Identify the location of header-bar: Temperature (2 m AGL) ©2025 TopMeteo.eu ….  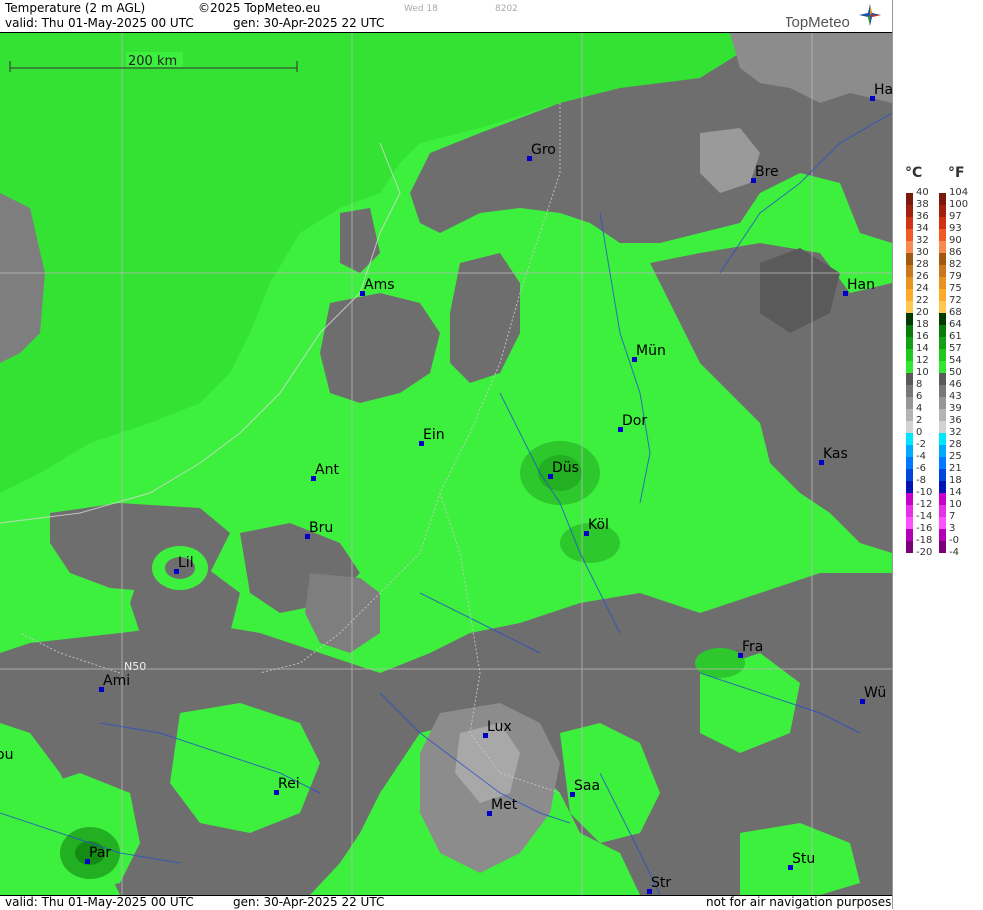
(446, 16).